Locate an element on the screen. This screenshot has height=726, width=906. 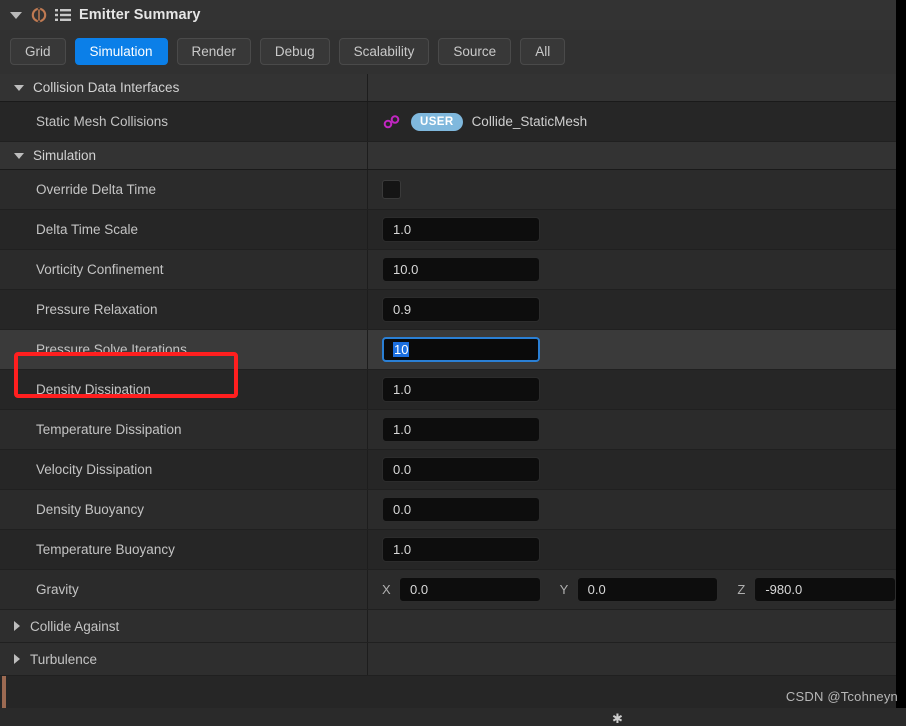
property-value-cell is located at coordinates (632, 189).